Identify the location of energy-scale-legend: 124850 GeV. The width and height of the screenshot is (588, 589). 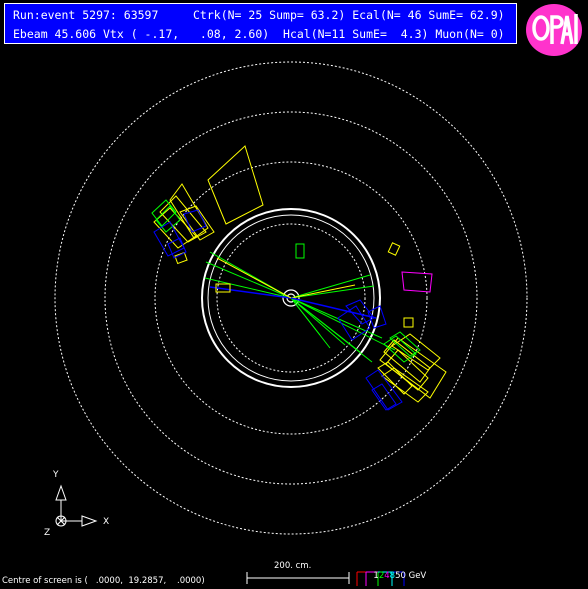
(397, 571).